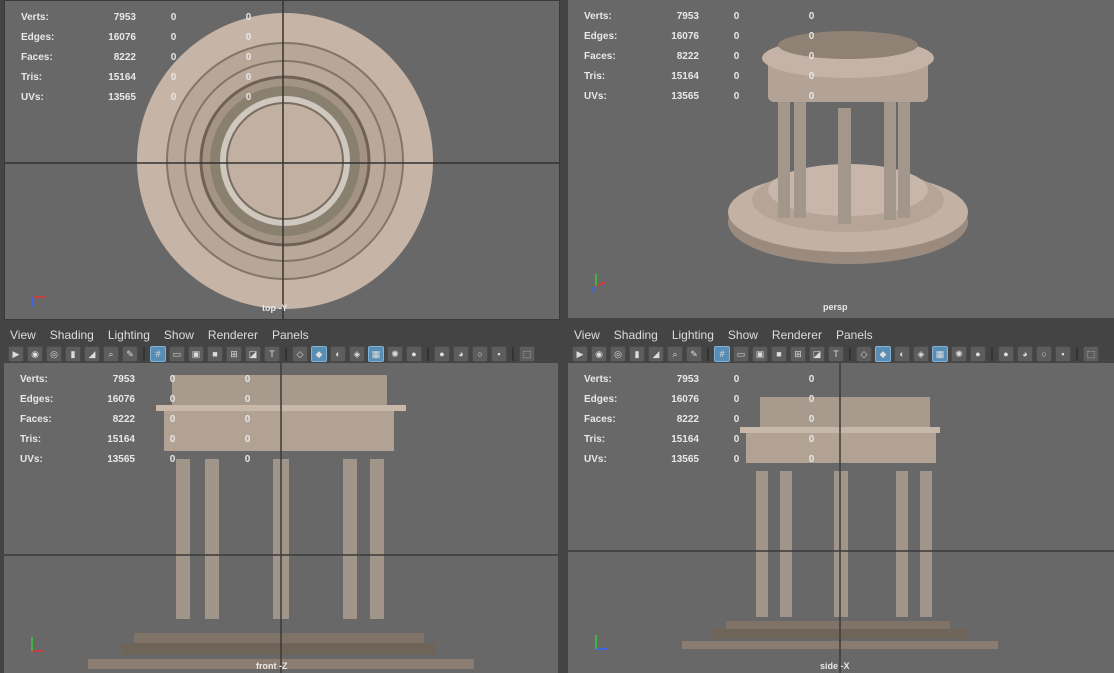 The width and height of the screenshot is (1114, 673). Describe the element at coordinates (122, 77) in the screenshot. I see `tris-value: 15164` at that location.